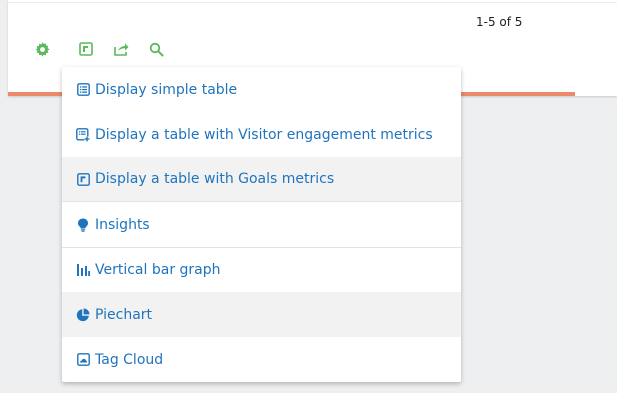 This screenshot has width=617, height=393. What do you see at coordinates (158, 270) in the screenshot?
I see `menu-item-label: Vertical bar graph` at bounding box center [158, 270].